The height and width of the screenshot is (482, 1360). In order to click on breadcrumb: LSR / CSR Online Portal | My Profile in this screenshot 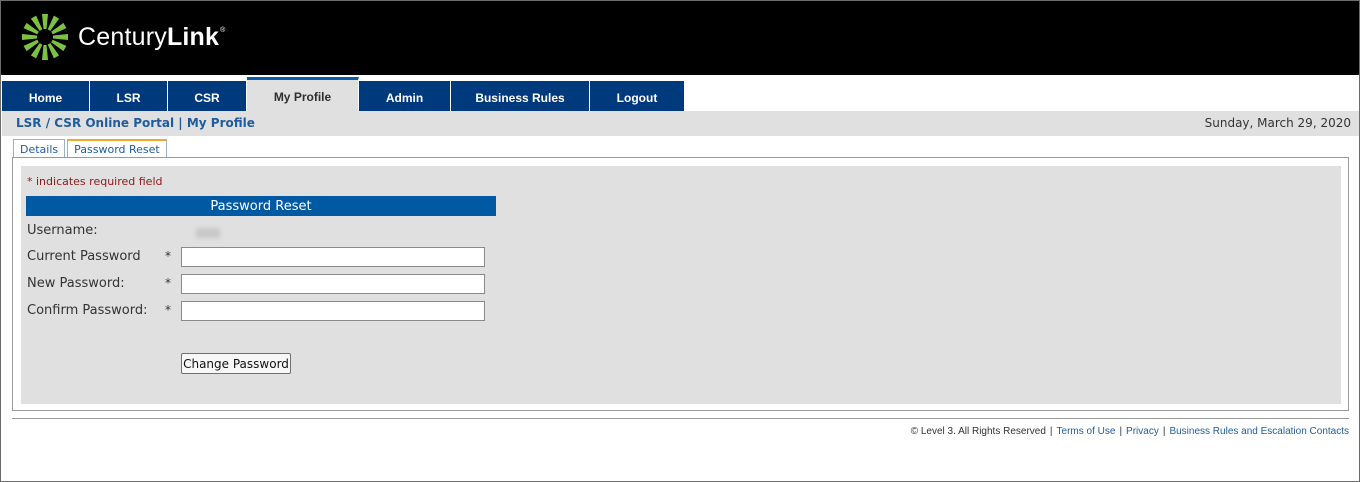, I will do `click(135, 123)`.